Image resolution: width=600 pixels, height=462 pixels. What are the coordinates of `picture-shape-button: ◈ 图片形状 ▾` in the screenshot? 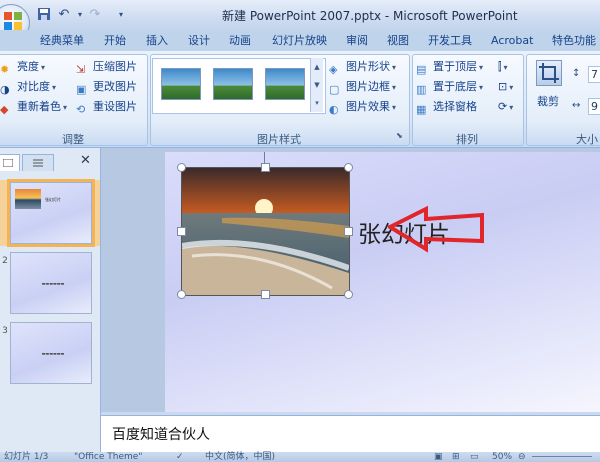 It's located at (362, 67).